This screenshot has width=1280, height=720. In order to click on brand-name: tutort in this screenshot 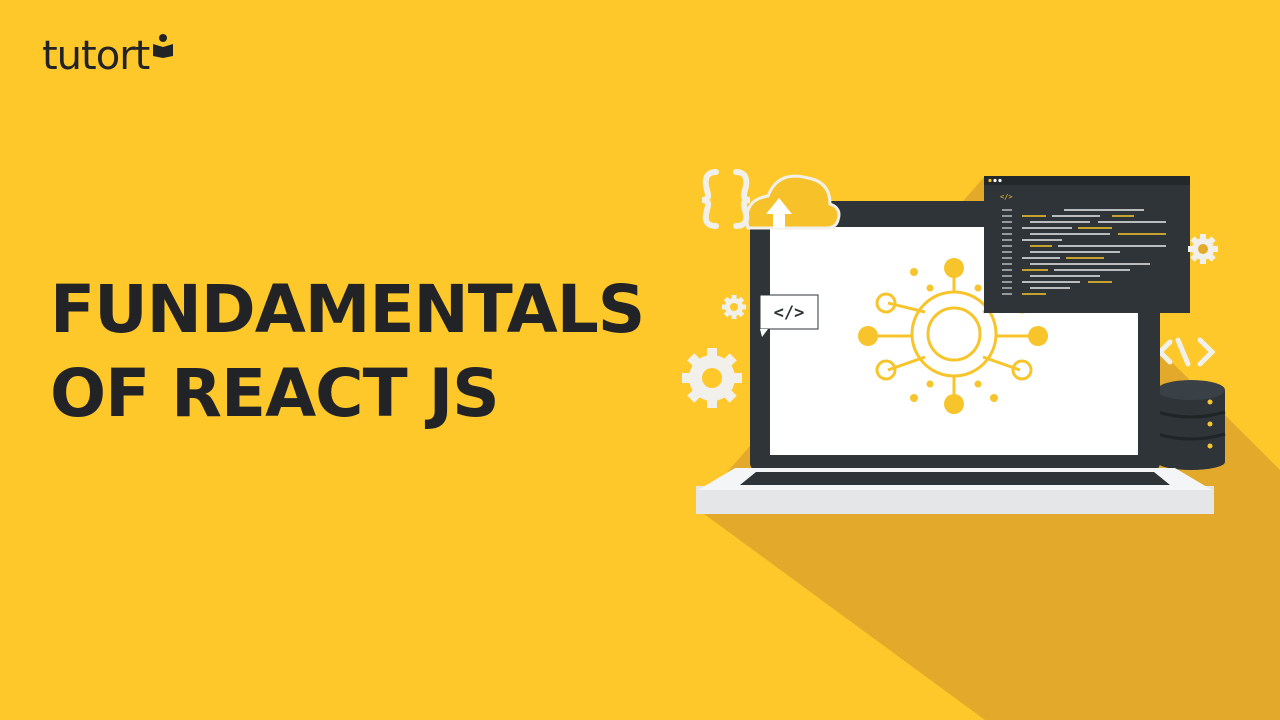, I will do `click(96, 56)`.